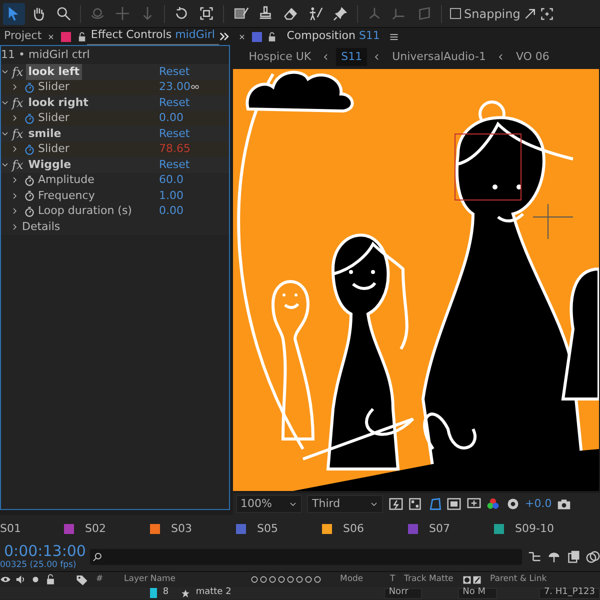 The height and width of the screenshot is (600, 600). Describe the element at coordinates (429, 579) in the screenshot. I see `column-header: Track Matte` at that location.